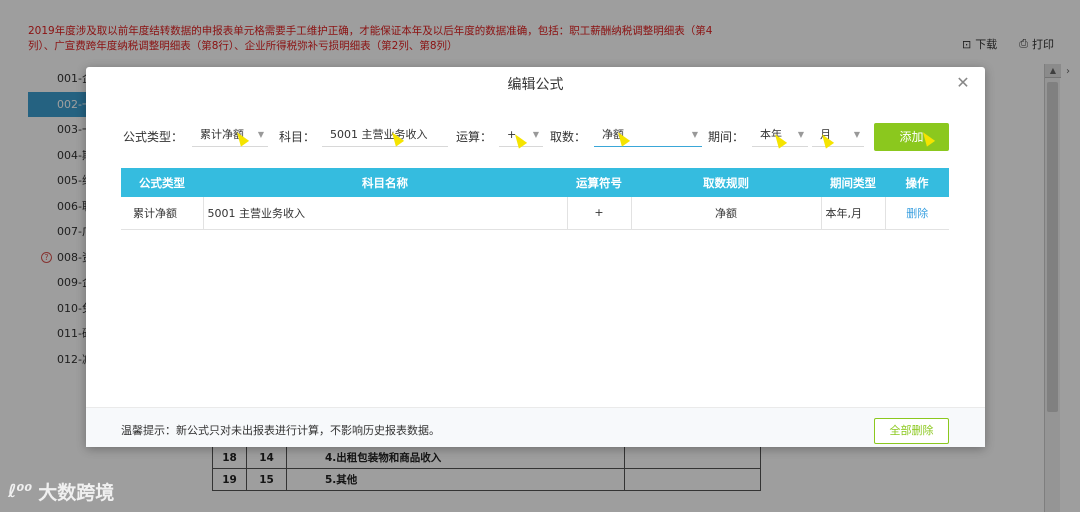 The height and width of the screenshot is (512, 1080). What do you see at coordinates (162, 182) in the screenshot?
I see `column-header: 公式类型` at bounding box center [162, 182].